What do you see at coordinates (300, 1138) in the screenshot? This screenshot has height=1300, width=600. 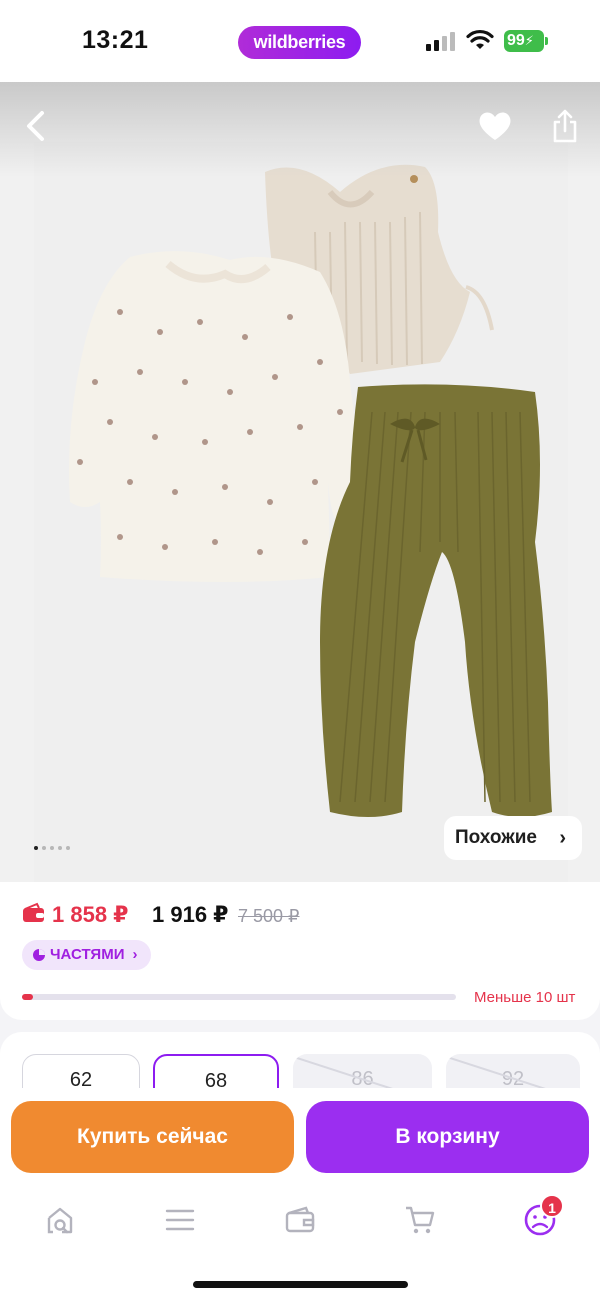 I see `purchase-action-bar: Купить сейчас В корзину` at bounding box center [300, 1138].